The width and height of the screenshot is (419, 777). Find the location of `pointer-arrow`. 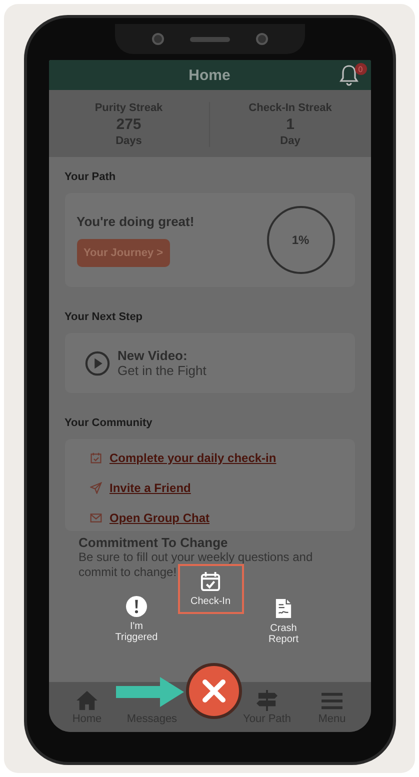

pointer-arrow is located at coordinates (150, 692).